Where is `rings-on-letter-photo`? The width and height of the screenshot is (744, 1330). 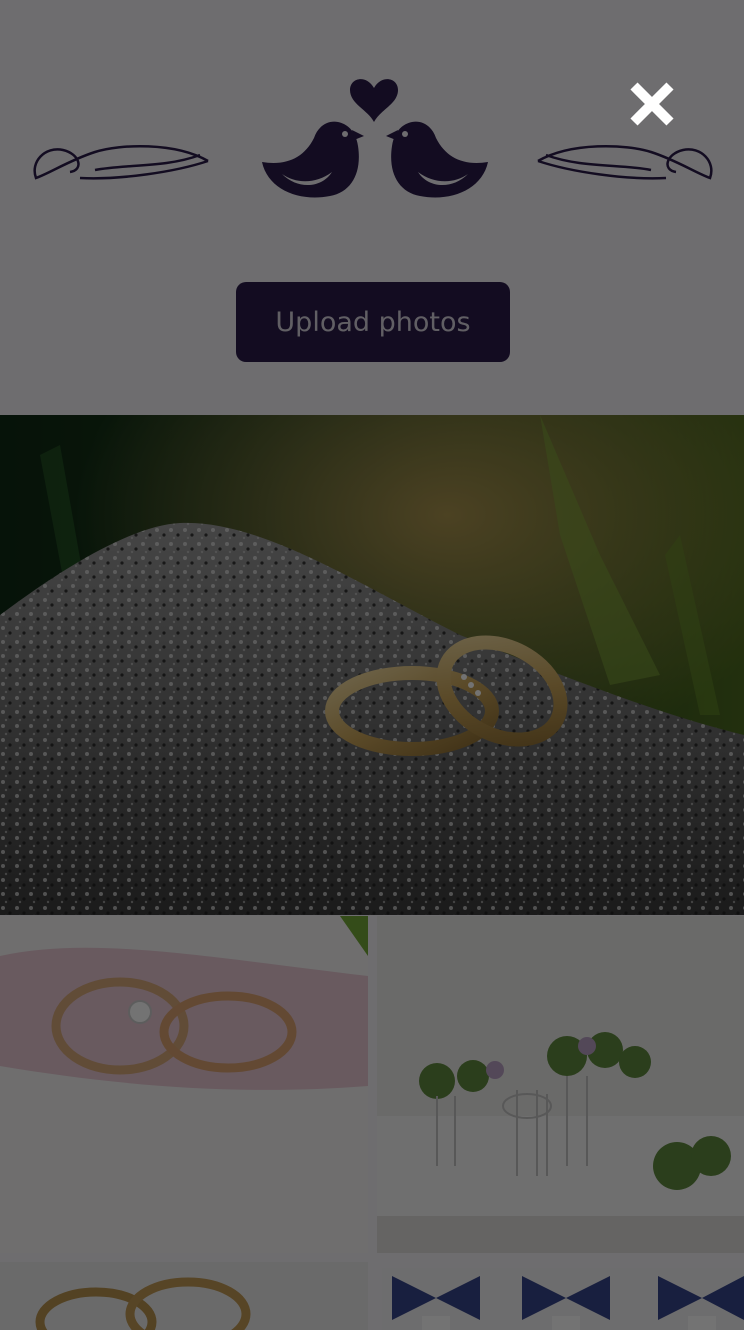
rings-on-letter-photo is located at coordinates (184, 1296).